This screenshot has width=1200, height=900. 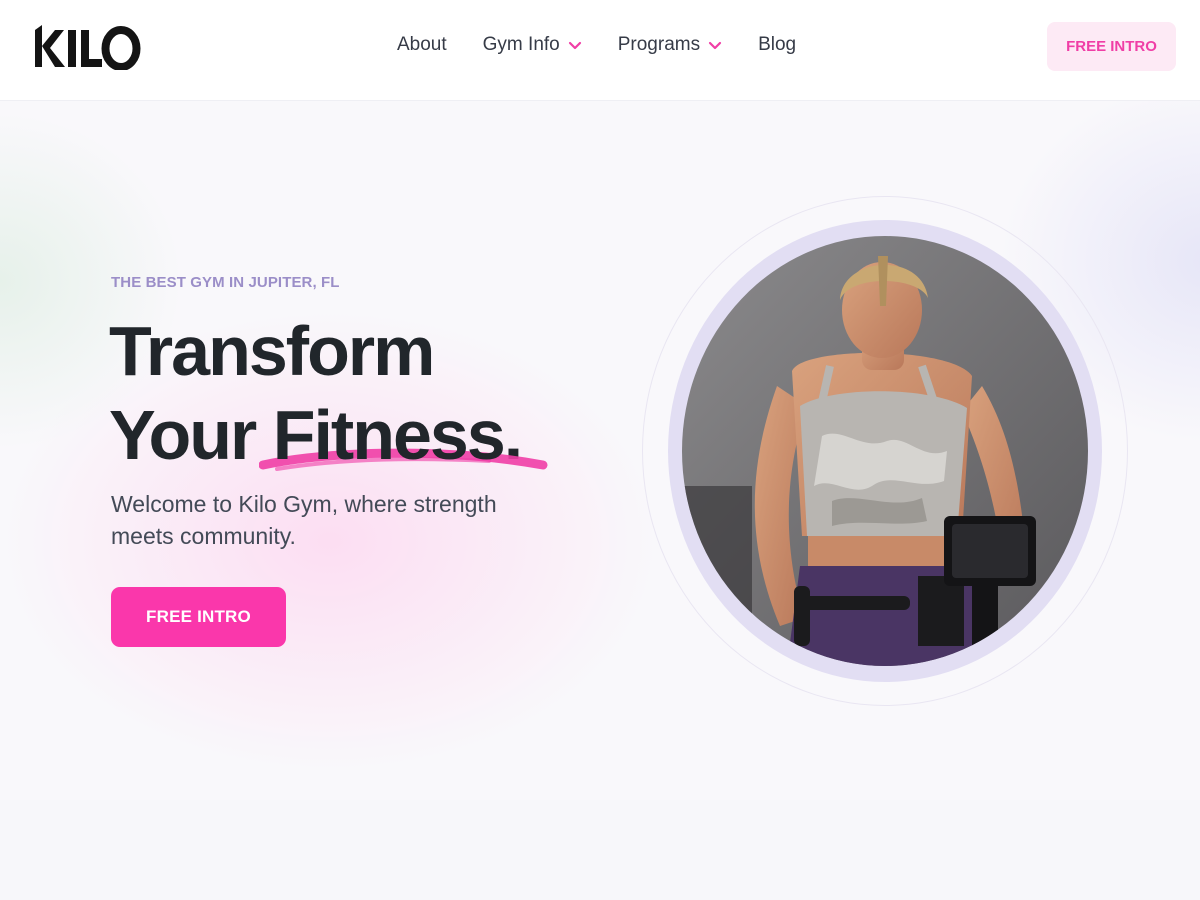 I want to click on site-header: About Gym Info Programs Blog FREE INTRO, so click(x=600, y=50).